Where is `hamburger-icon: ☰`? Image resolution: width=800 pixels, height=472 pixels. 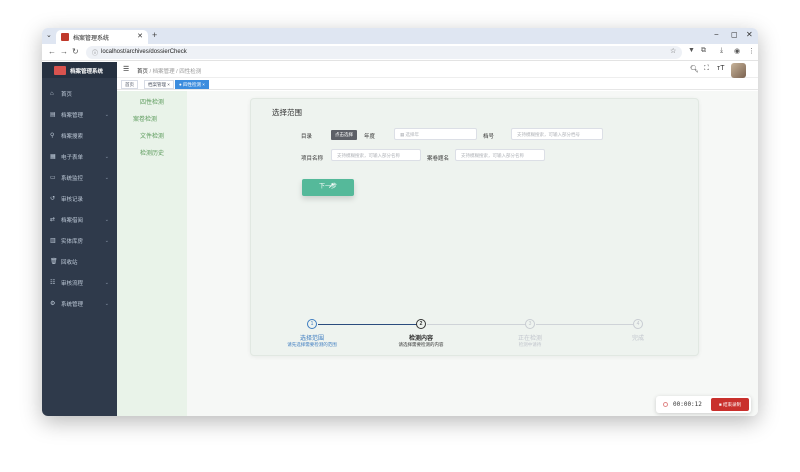 hamburger-icon: ☰ is located at coordinates (126, 69).